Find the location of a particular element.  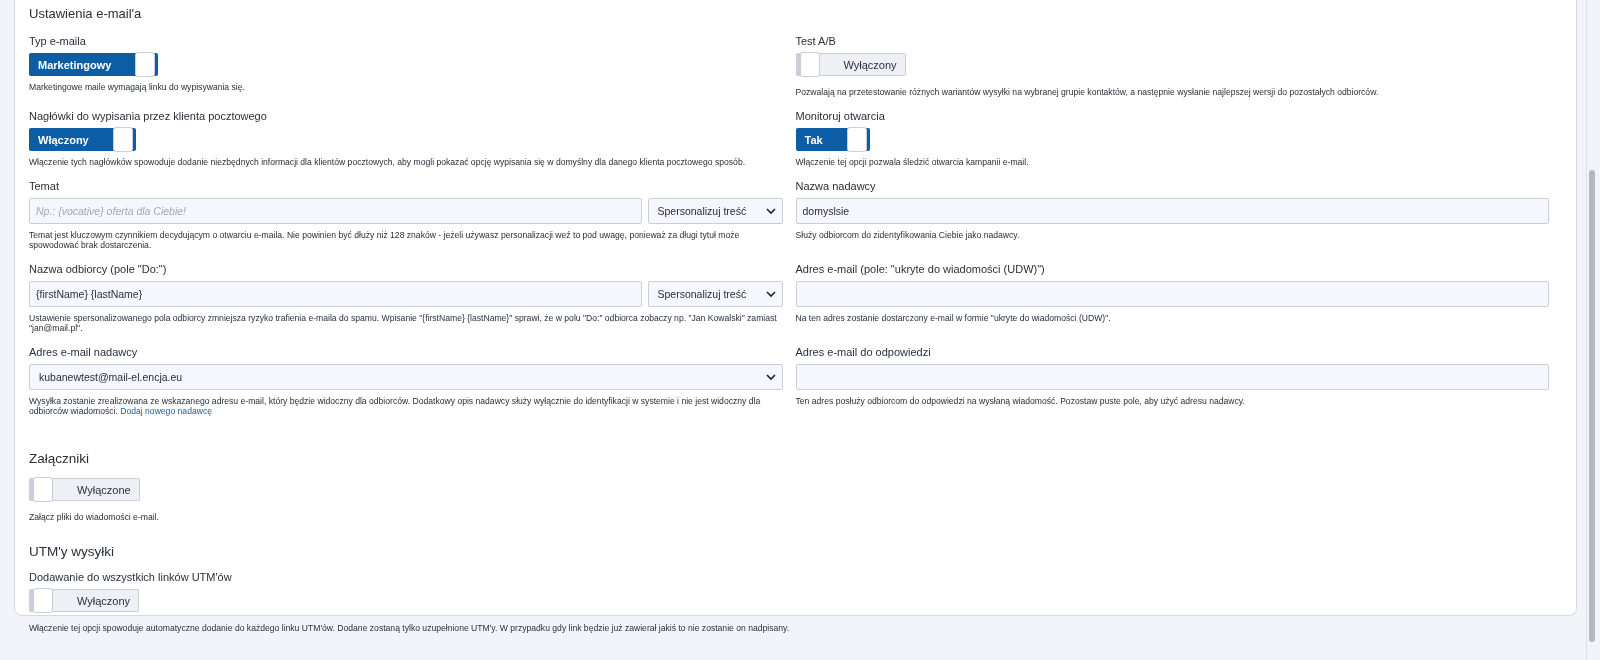

help-text: Załącz pliki do wiadomości e-mail. is located at coordinates (94, 517).